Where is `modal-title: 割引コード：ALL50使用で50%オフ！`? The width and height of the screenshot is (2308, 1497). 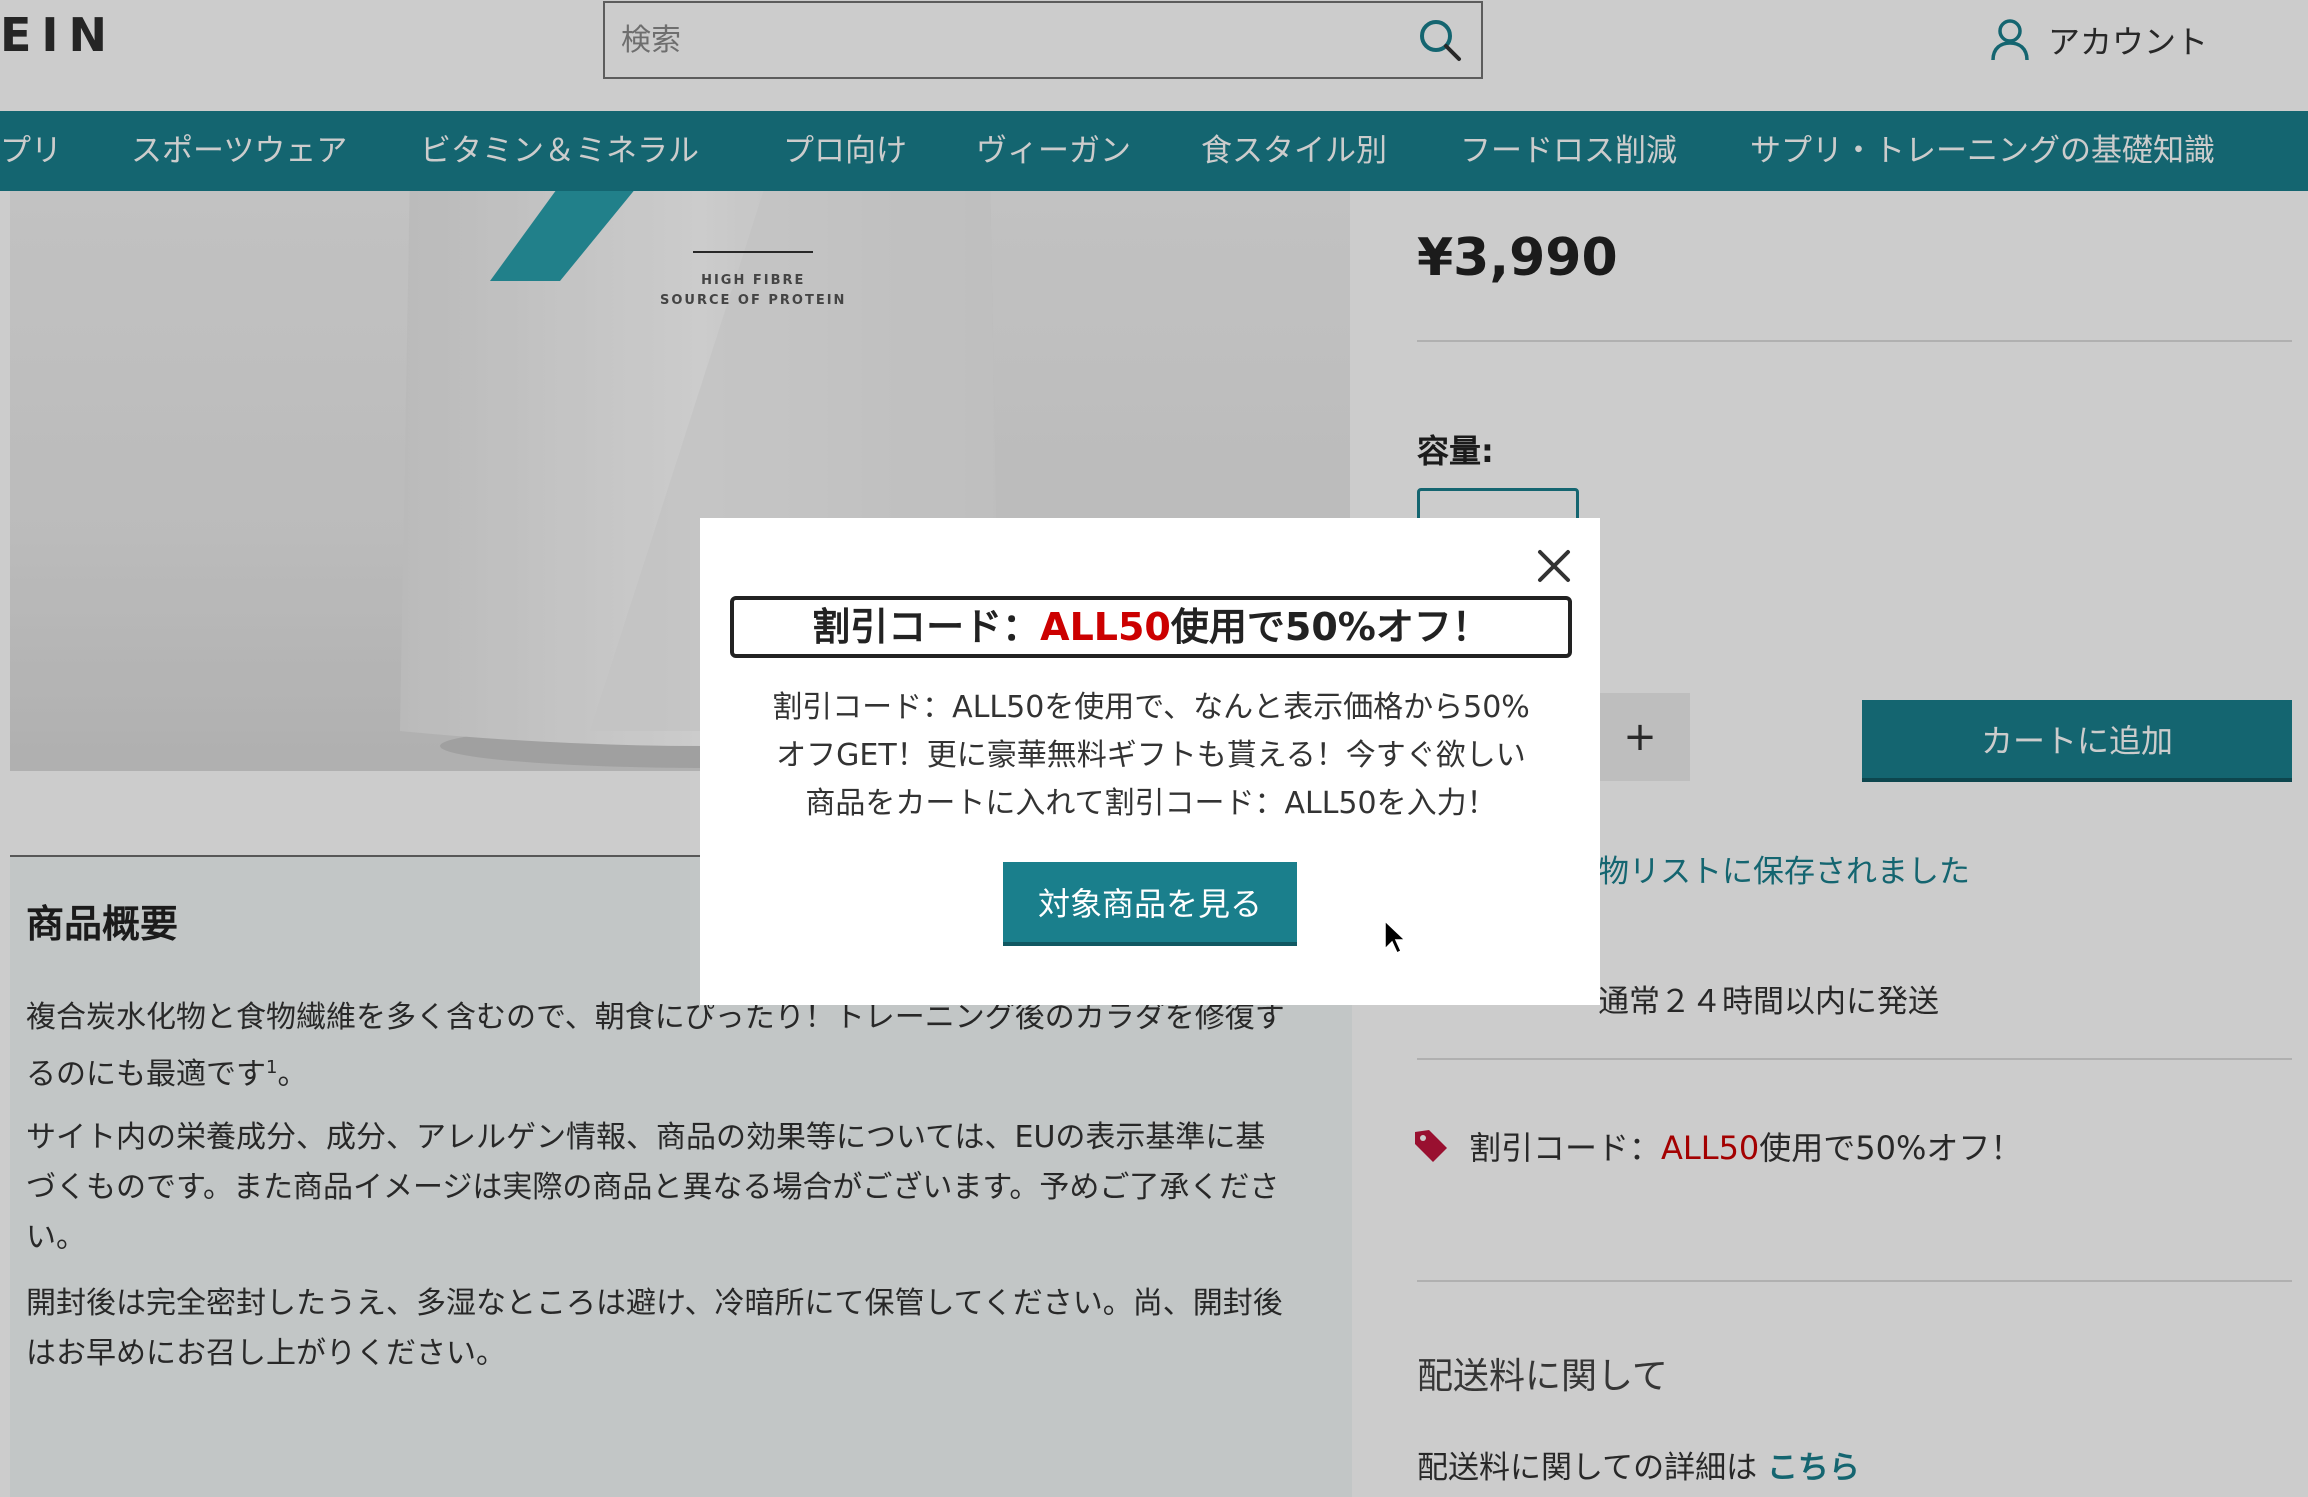
modal-title: 割引コード：ALL50使用で50%オフ！ is located at coordinates (1151, 627).